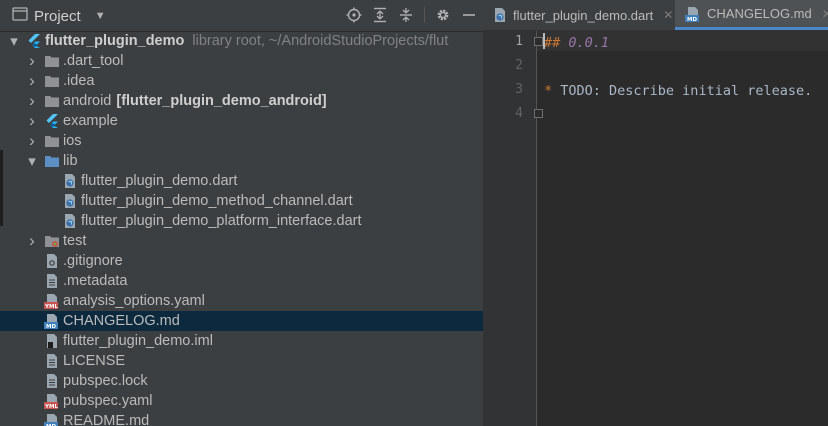  What do you see at coordinates (519, 89) in the screenshot?
I see `line-number: 3` at bounding box center [519, 89].